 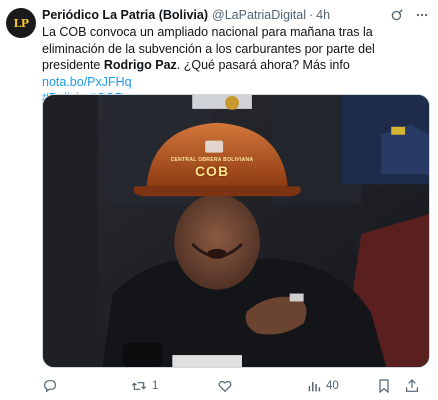 I want to click on views-button: 40, so click(x=322, y=386).